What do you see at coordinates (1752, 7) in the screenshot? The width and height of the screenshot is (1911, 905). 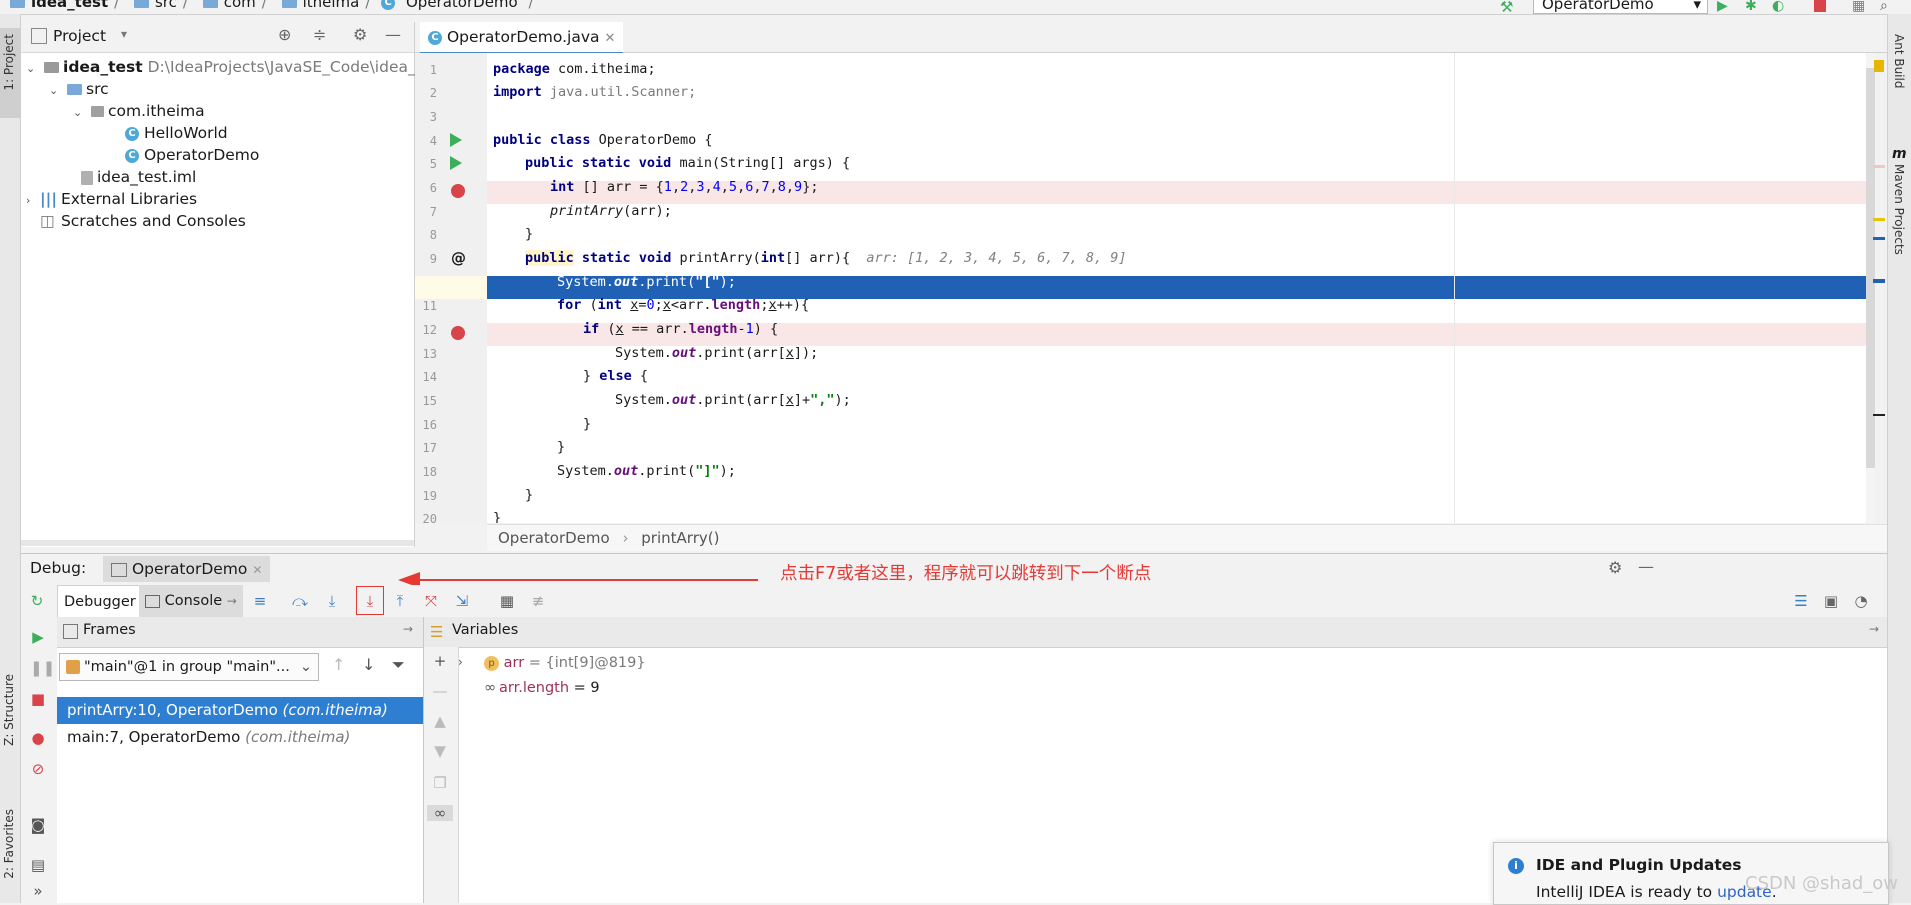 I see `debug-icon: ✱` at bounding box center [1752, 7].